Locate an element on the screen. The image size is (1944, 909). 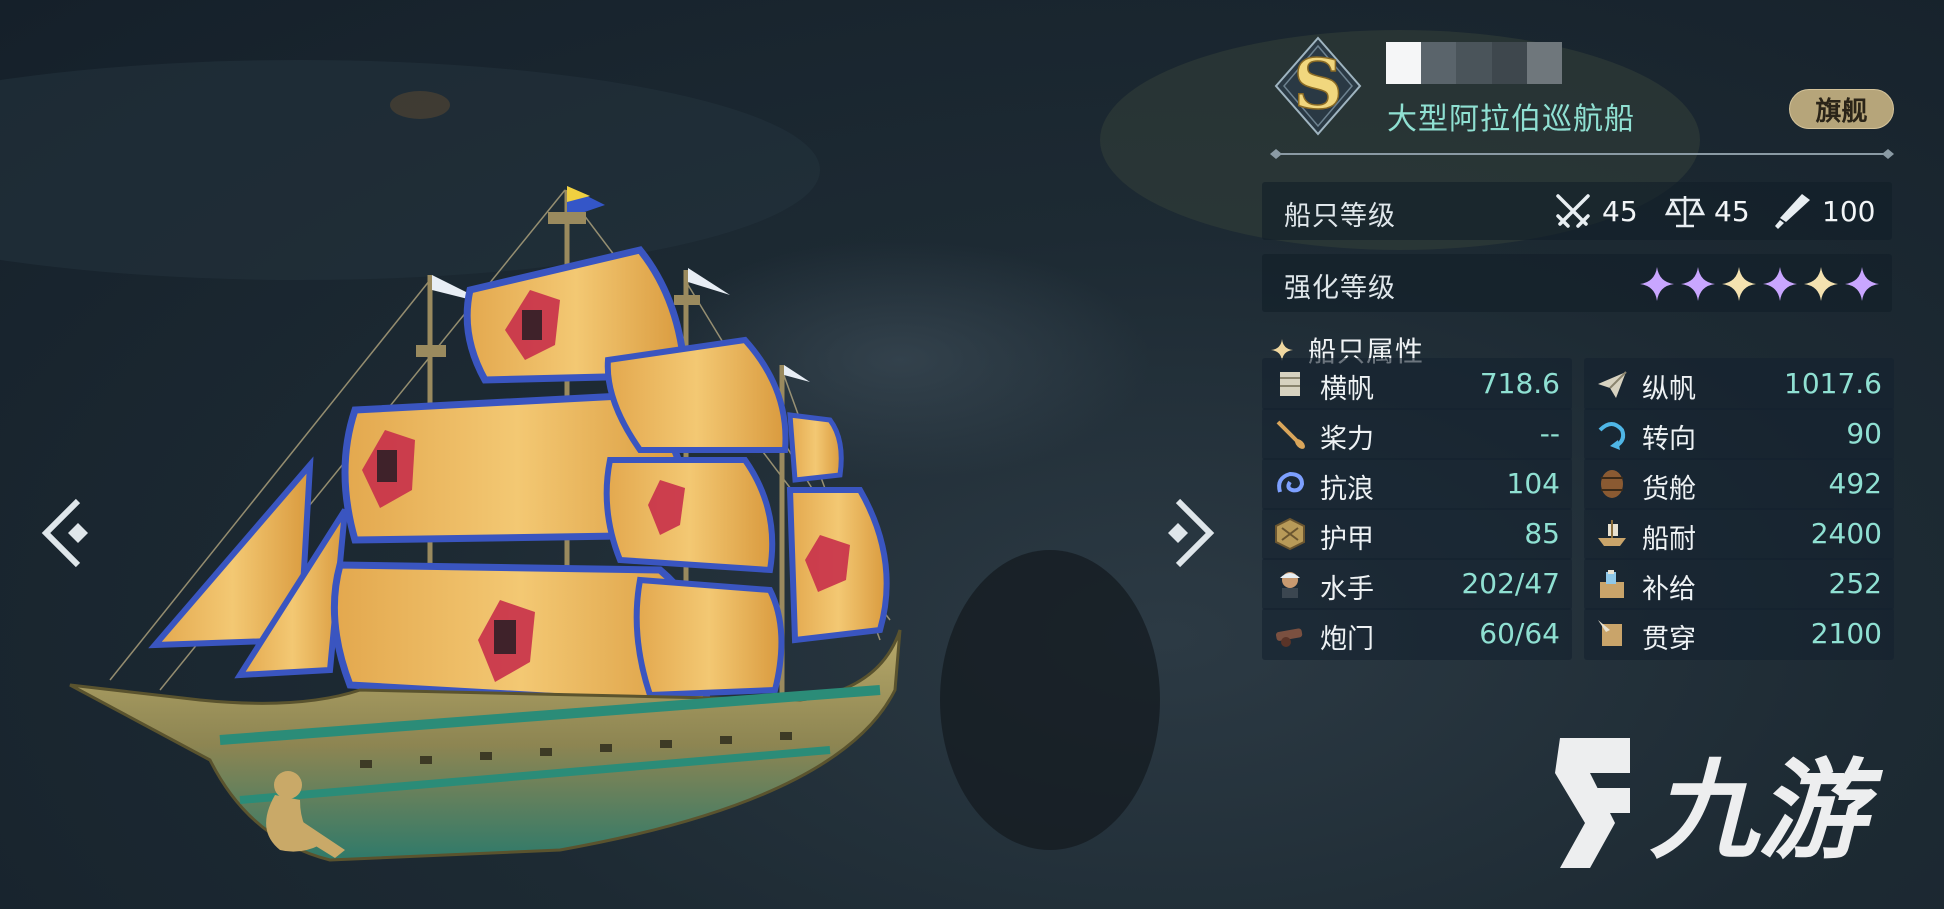
wave-icon is located at coordinates (1291, 482).